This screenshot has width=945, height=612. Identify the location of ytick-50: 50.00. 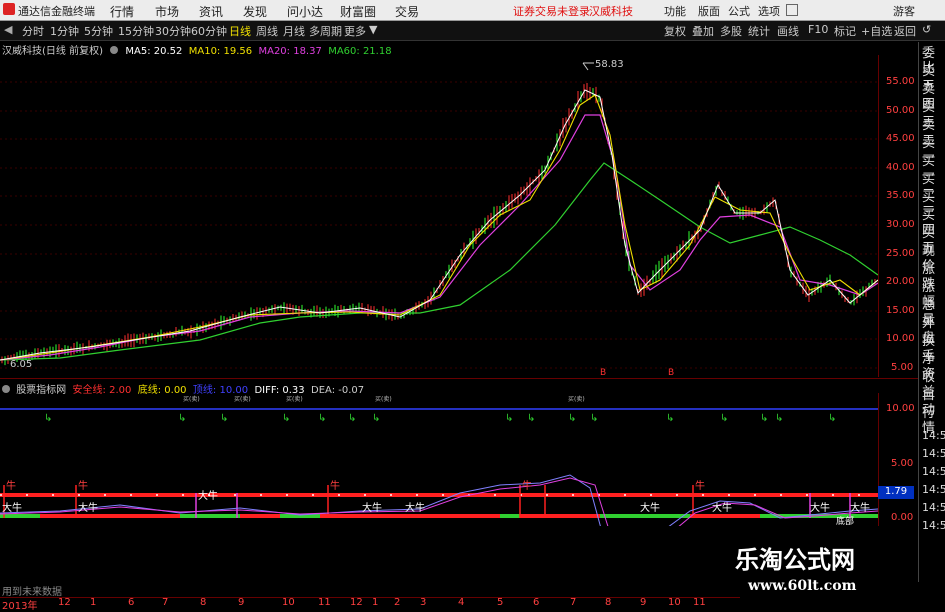
(900, 110).